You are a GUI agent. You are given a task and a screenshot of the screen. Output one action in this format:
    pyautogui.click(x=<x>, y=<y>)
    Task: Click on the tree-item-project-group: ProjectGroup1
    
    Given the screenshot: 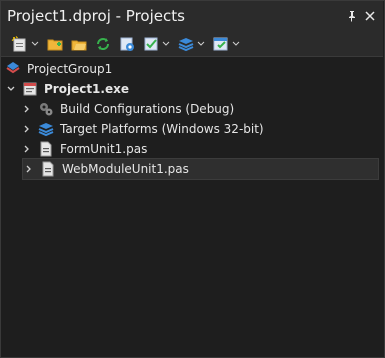 What is the action you would take?
    pyautogui.click(x=58, y=69)
    